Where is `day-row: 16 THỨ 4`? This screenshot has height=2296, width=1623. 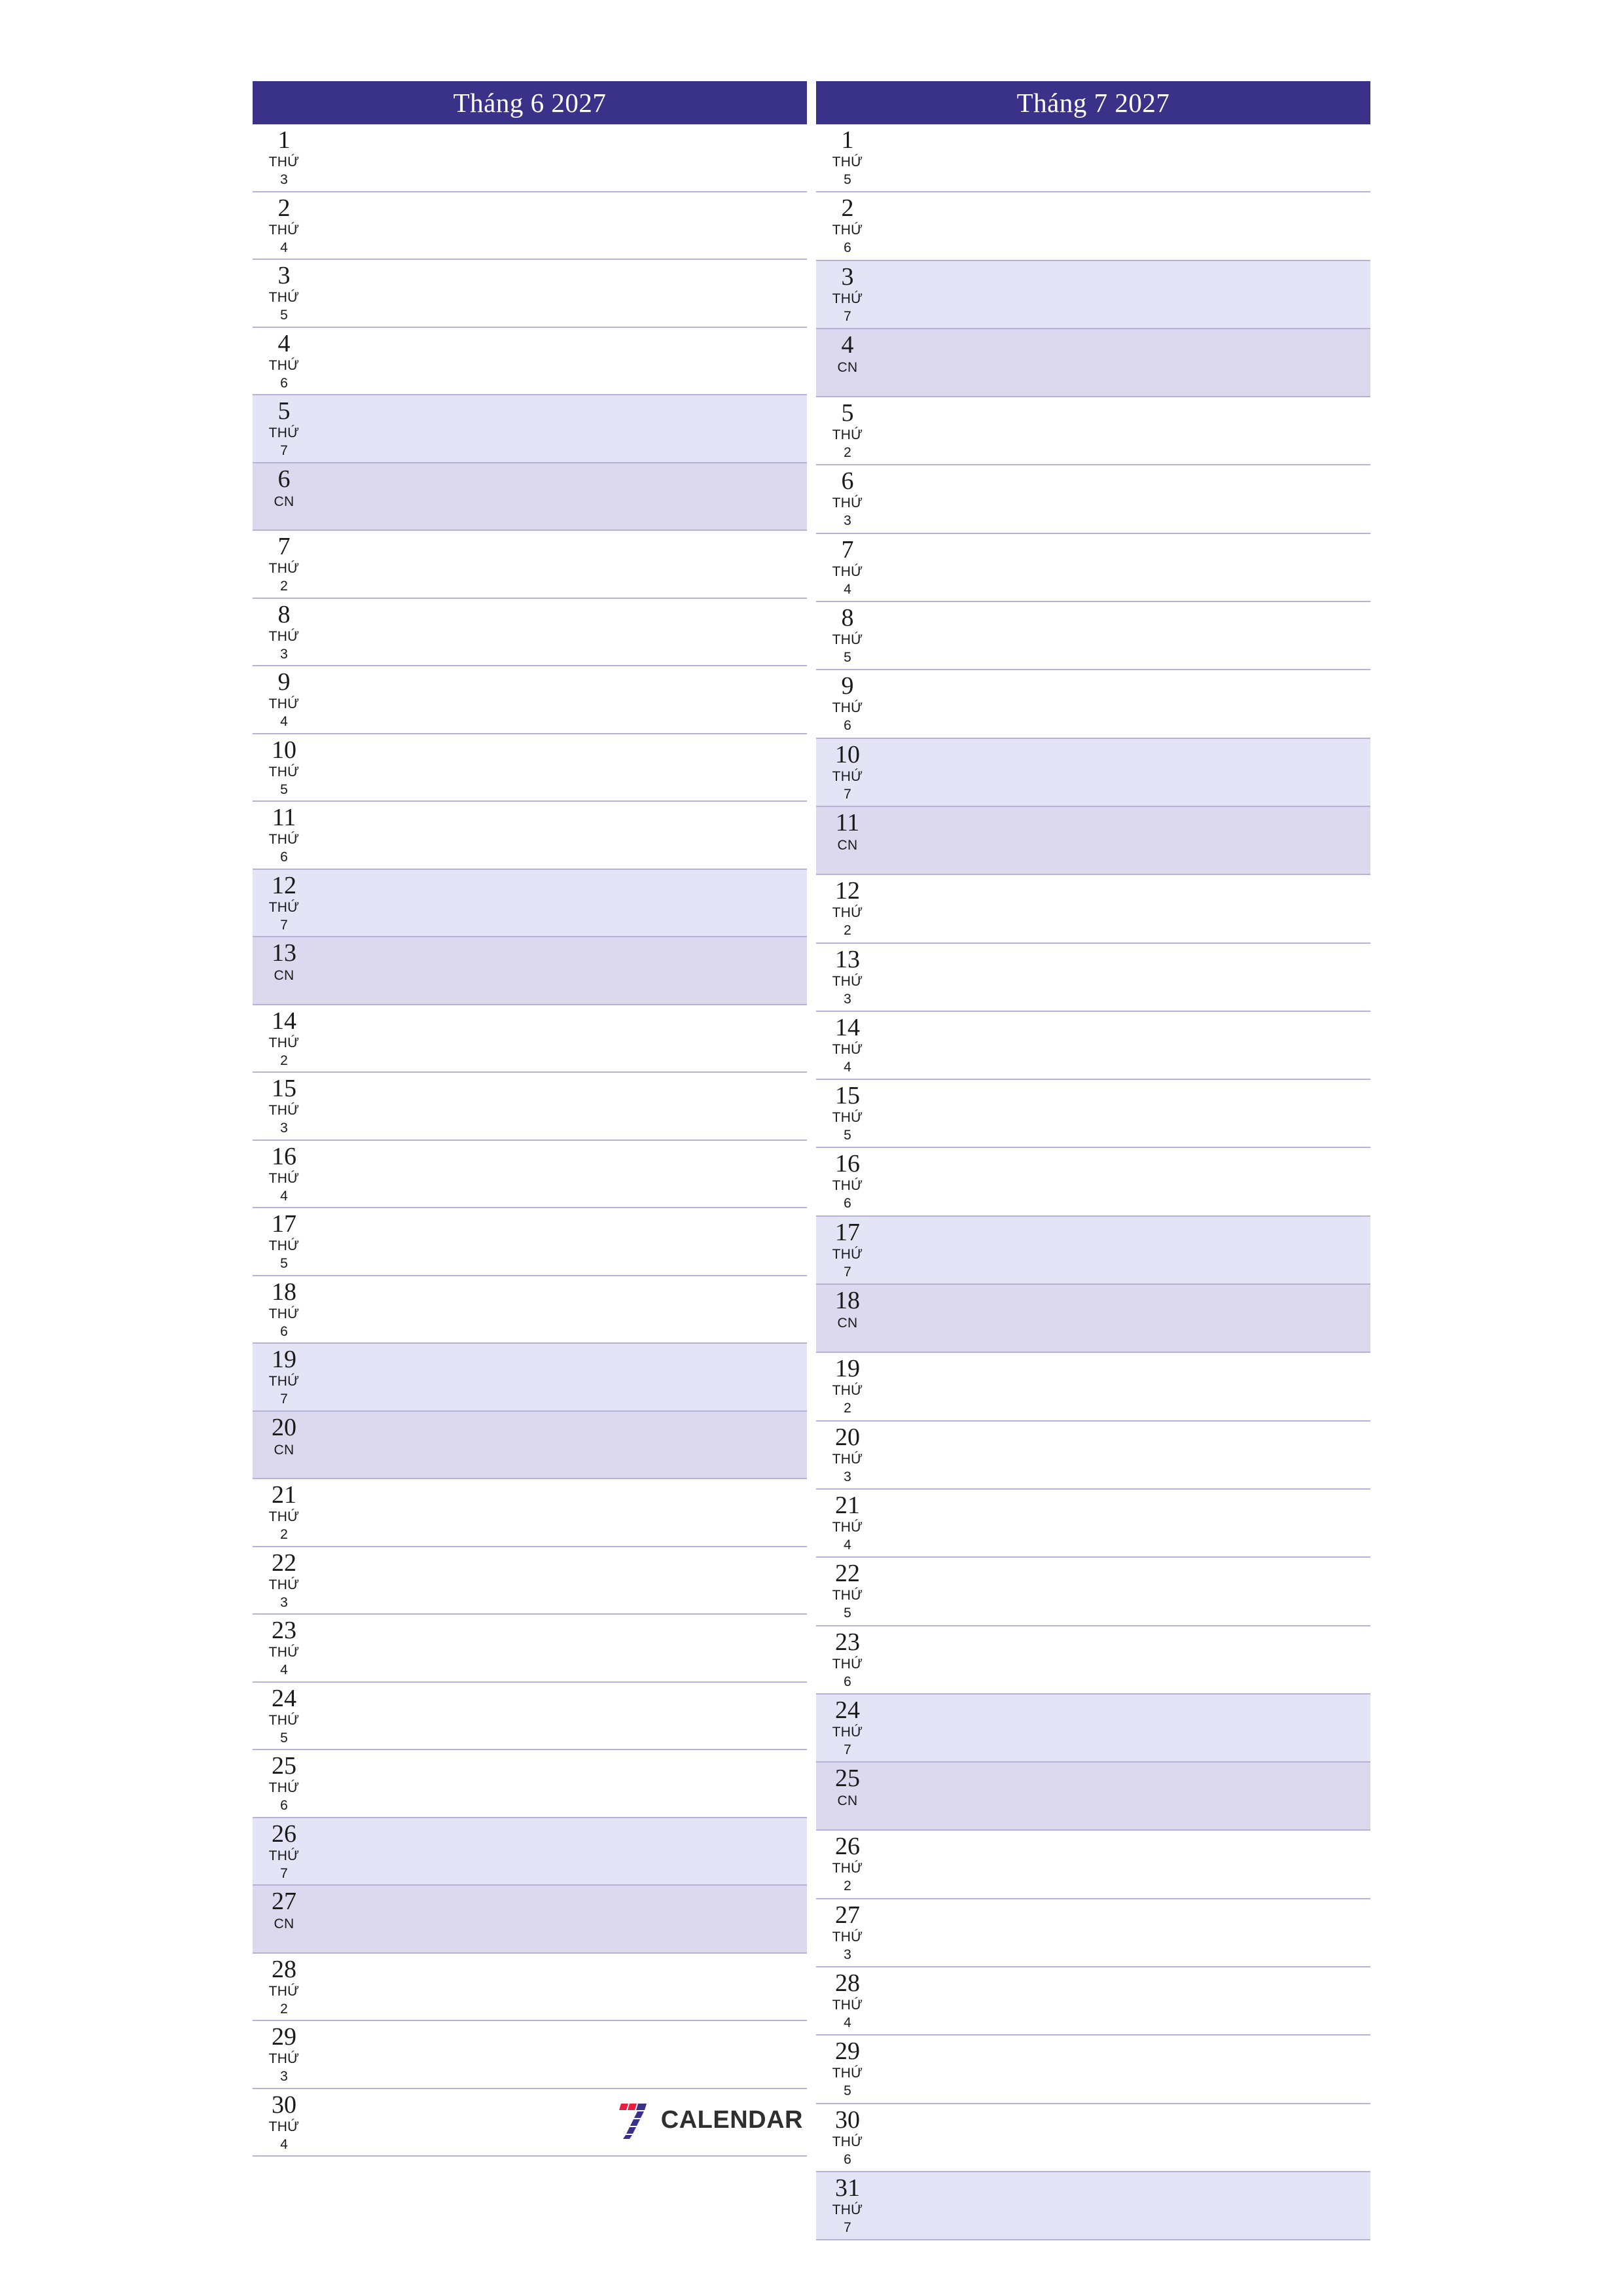
day-row: 16 THỨ 4 is located at coordinates (530, 1174).